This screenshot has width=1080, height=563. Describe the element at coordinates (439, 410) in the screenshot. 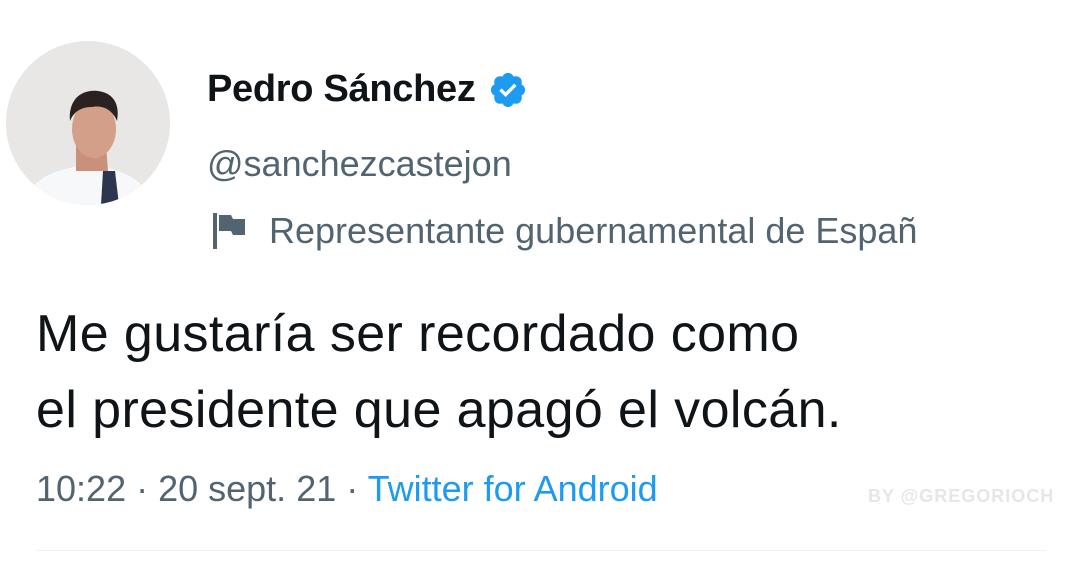

I see `tweet-text-line-2: el presidente que apagó el volcán.` at that location.